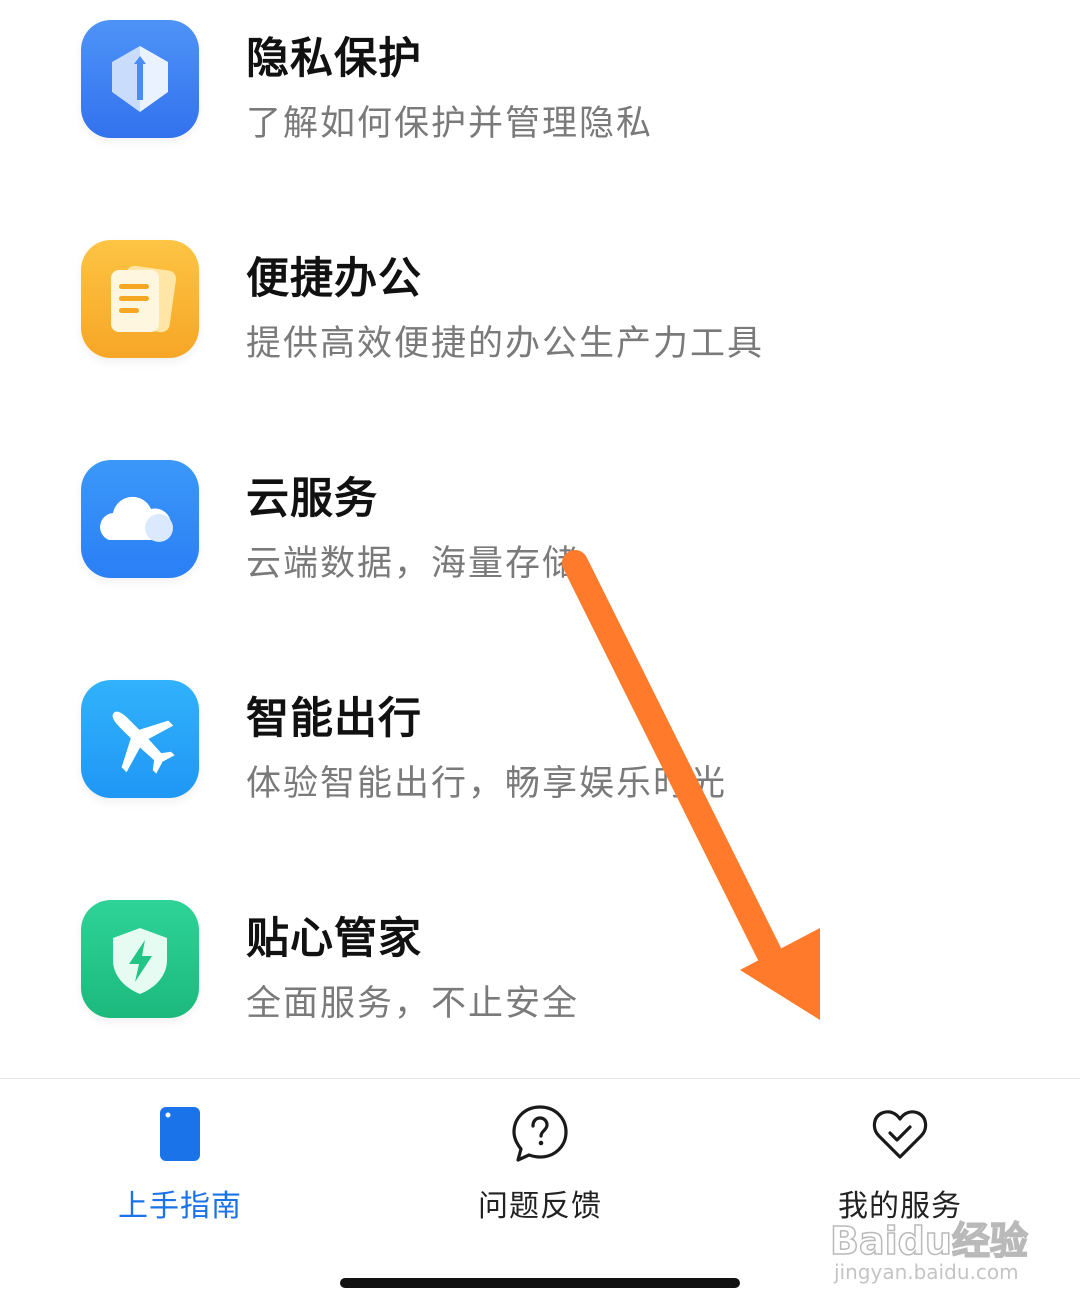 Image resolution: width=1080 pixels, height=1308 pixels. I want to click on phone-icon, so click(180, 1133).